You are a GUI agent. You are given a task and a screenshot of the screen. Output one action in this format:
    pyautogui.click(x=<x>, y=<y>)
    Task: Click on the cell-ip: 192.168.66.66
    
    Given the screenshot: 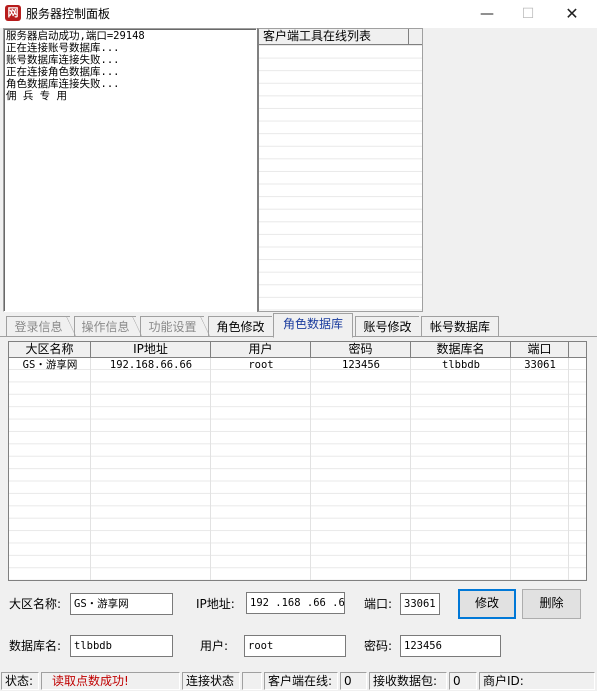 What is the action you would take?
    pyautogui.click(x=151, y=365)
    